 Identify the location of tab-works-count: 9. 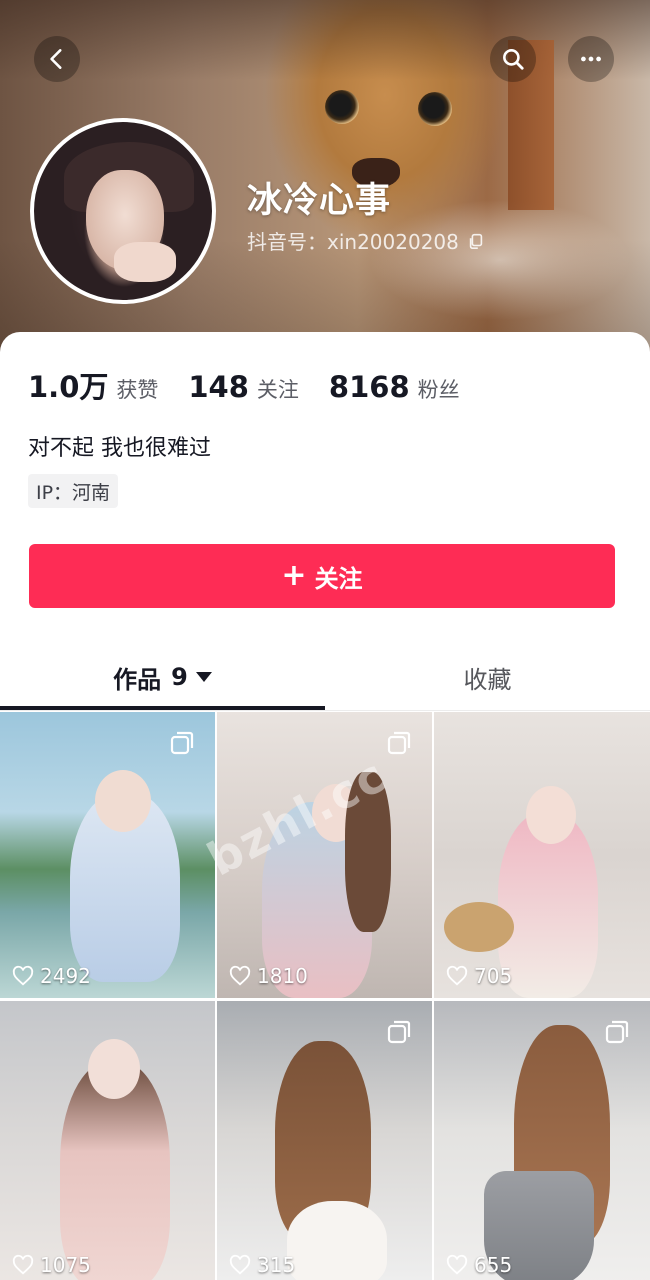
(179, 677).